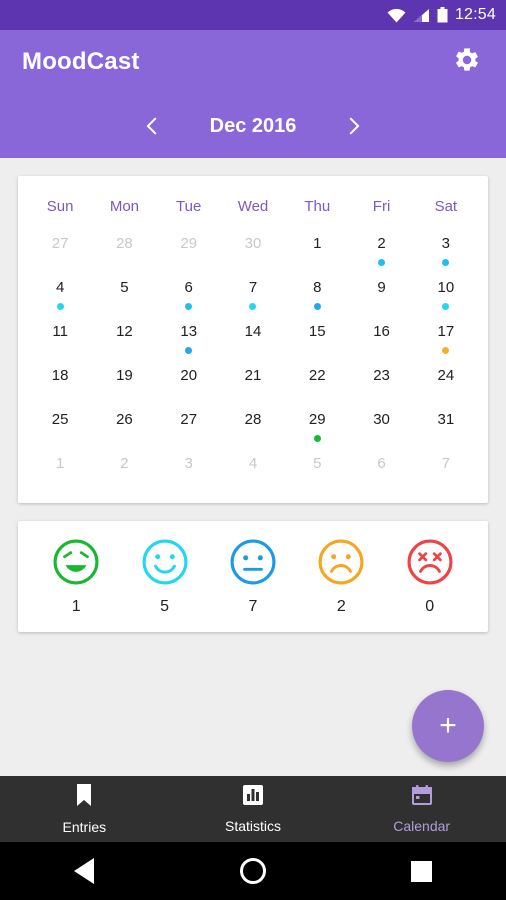 This screenshot has width=506, height=900. Describe the element at coordinates (253, 606) in the screenshot. I see `mood-count: 7` at that location.